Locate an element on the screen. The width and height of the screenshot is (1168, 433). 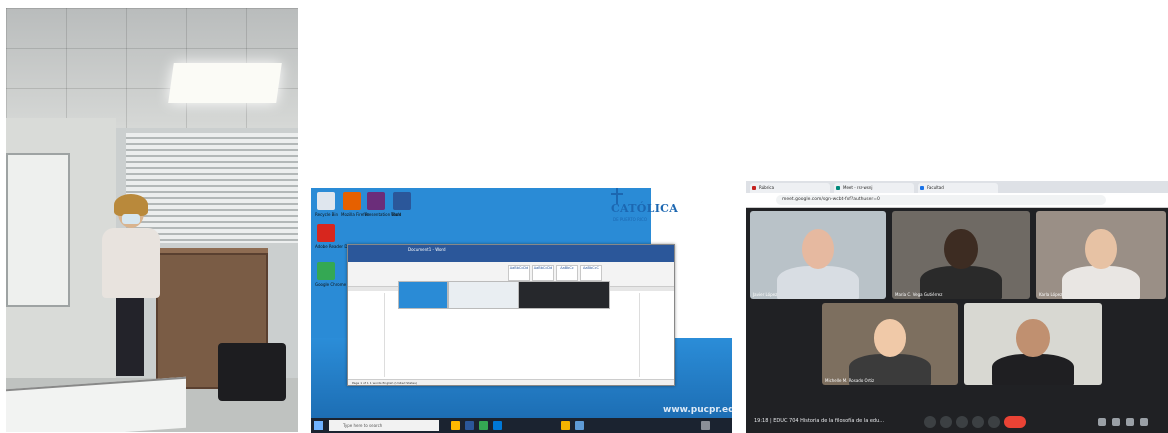
edge-taskbar-icon is located at coordinates (497, 425).